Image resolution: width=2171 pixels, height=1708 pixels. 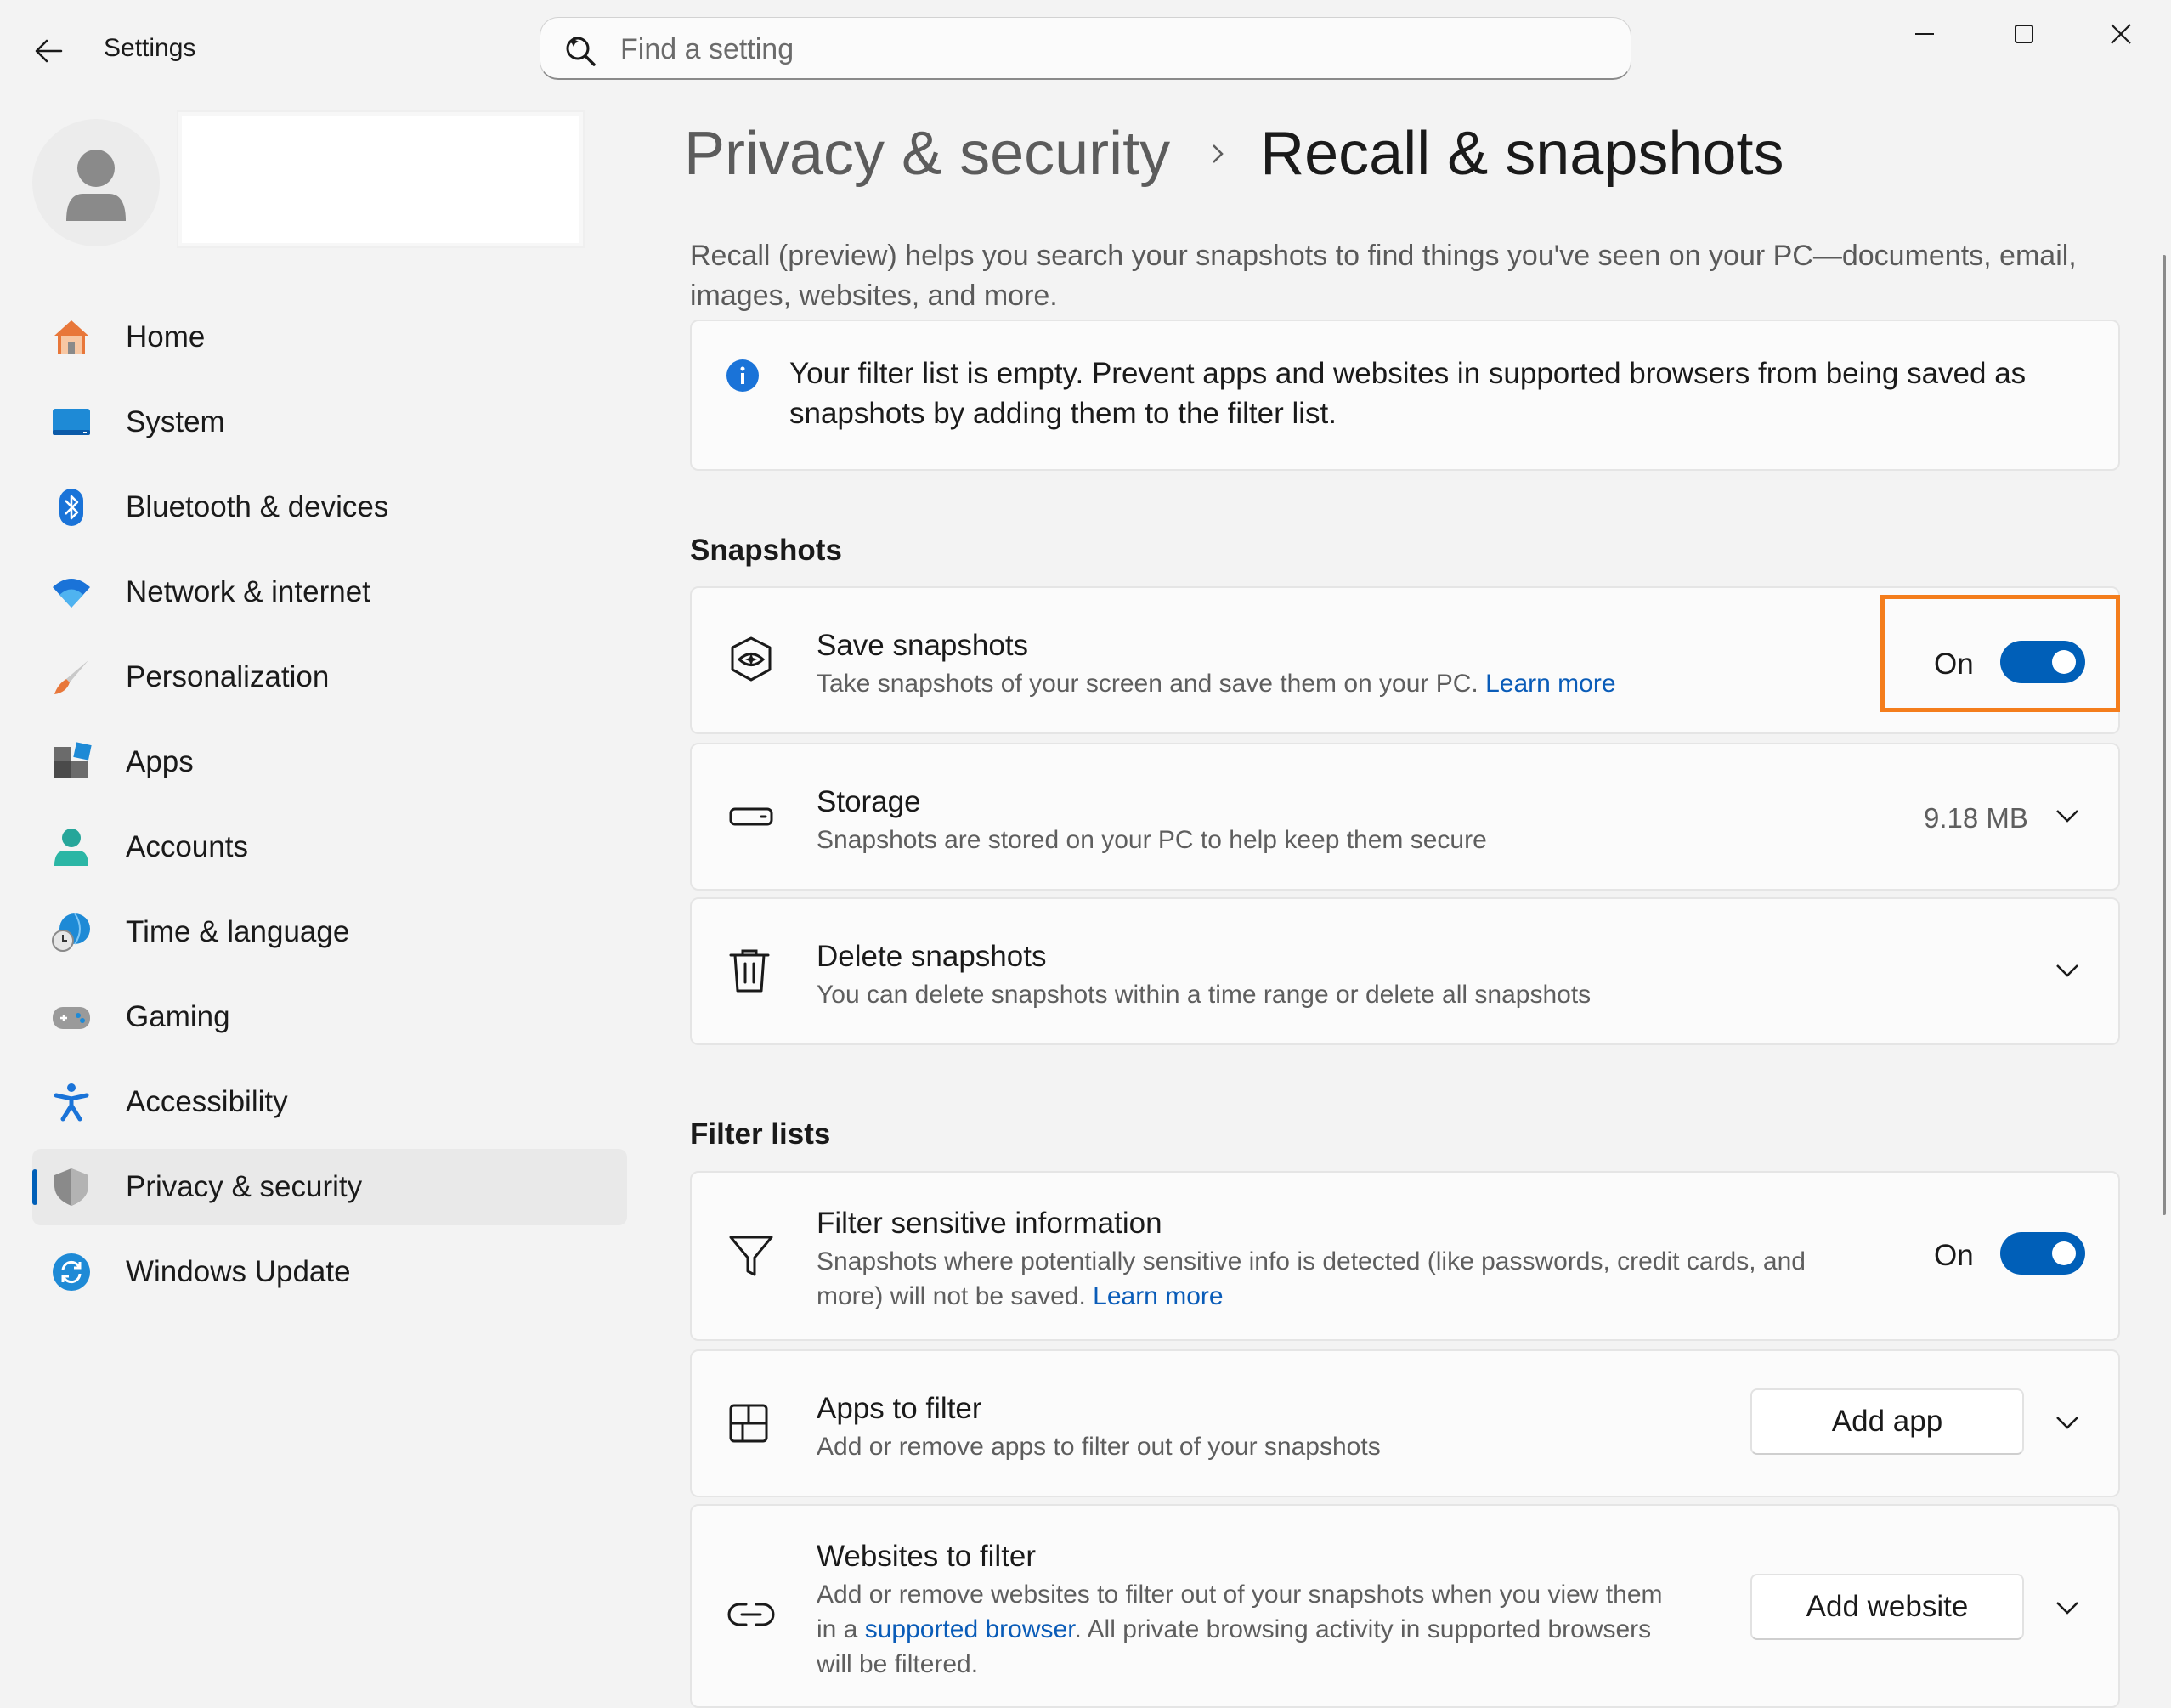 I want to click on sidebar-item-label: System, so click(x=175, y=422).